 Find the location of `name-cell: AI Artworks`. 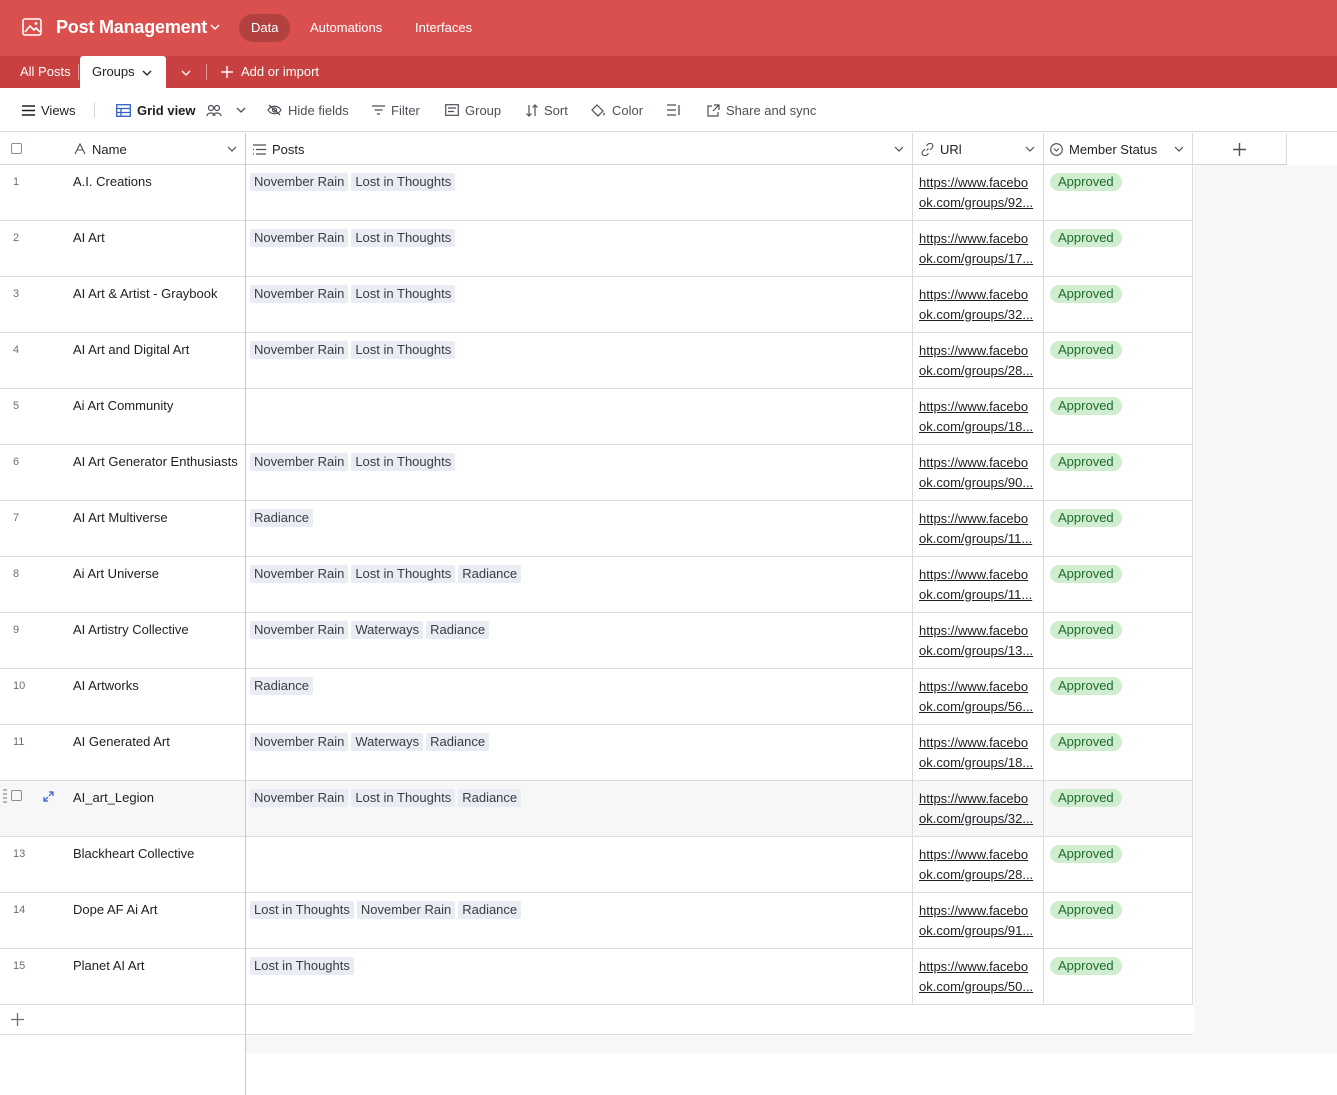

name-cell: AI Artworks is located at coordinates (155, 697).